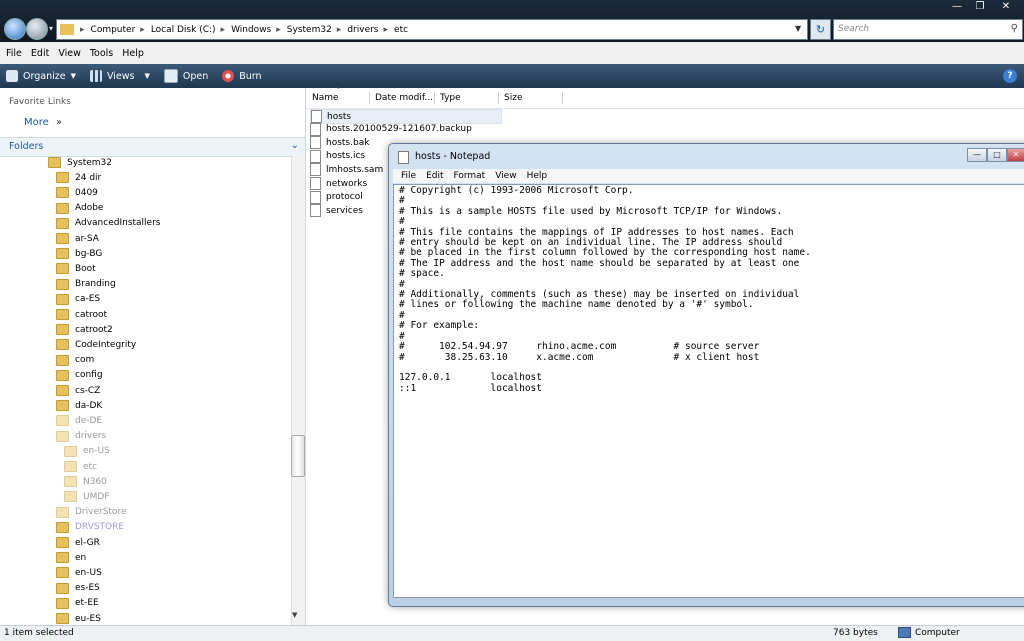  What do you see at coordinates (81, 557) in the screenshot?
I see `tree-folder-label: en` at bounding box center [81, 557].